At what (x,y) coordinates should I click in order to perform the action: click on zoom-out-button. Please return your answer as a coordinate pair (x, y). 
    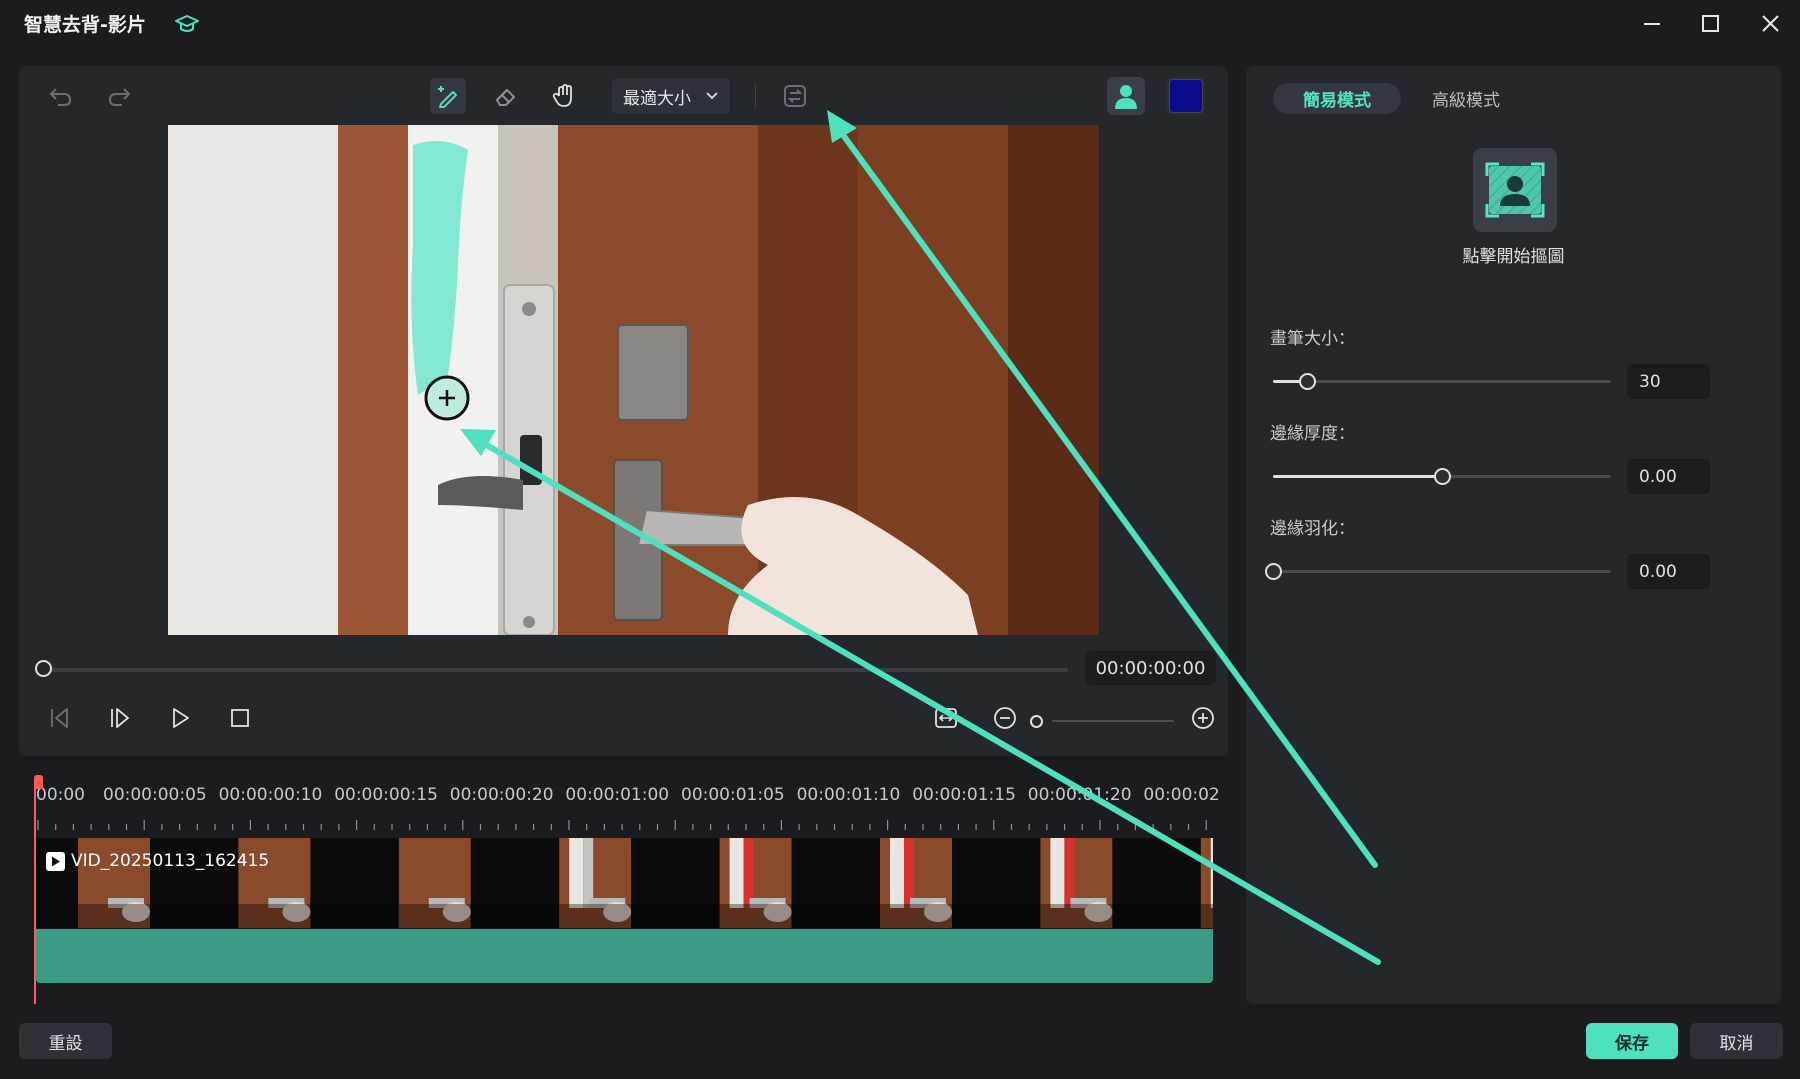
    Looking at the image, I should click on (1005, 718).